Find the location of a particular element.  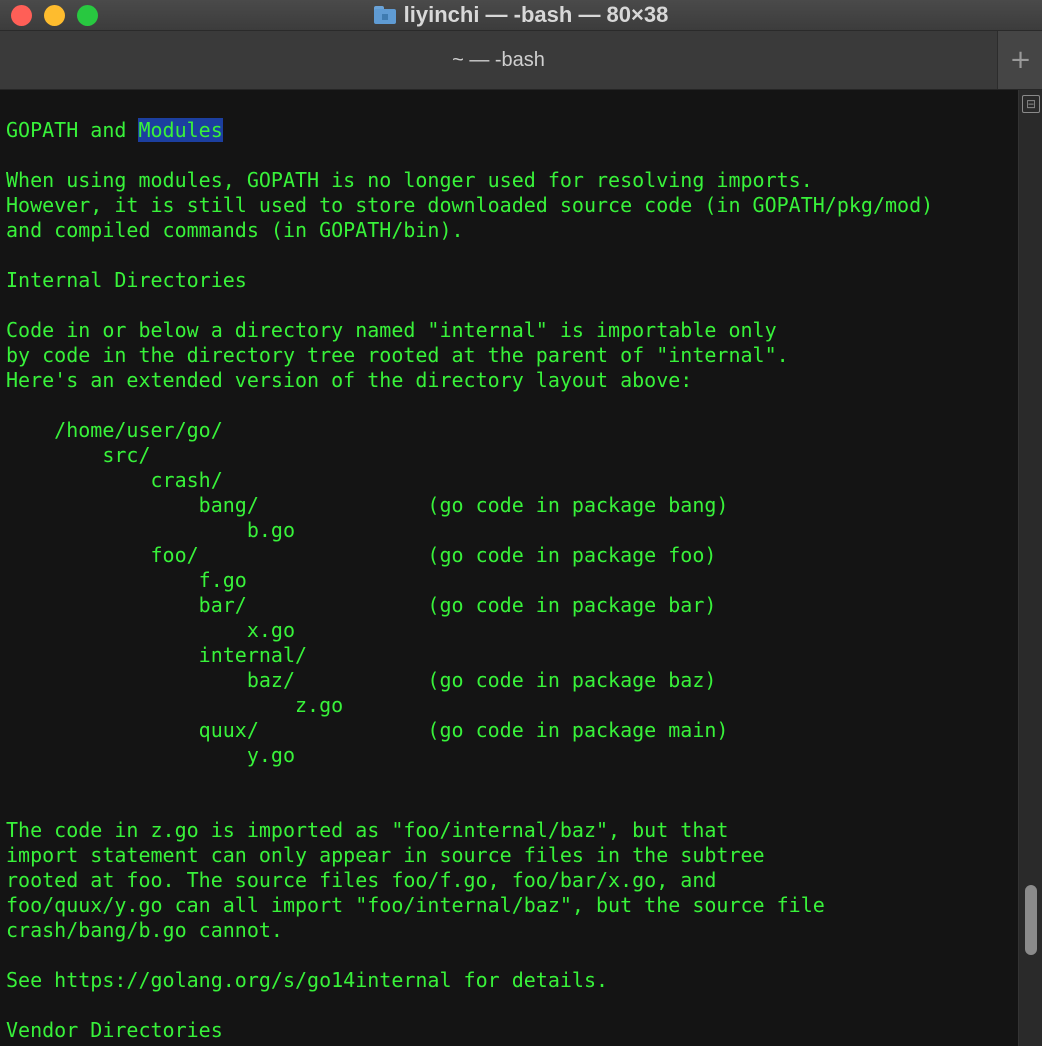

terminal-line: Internal Directories is located at coordinates (126, 280).